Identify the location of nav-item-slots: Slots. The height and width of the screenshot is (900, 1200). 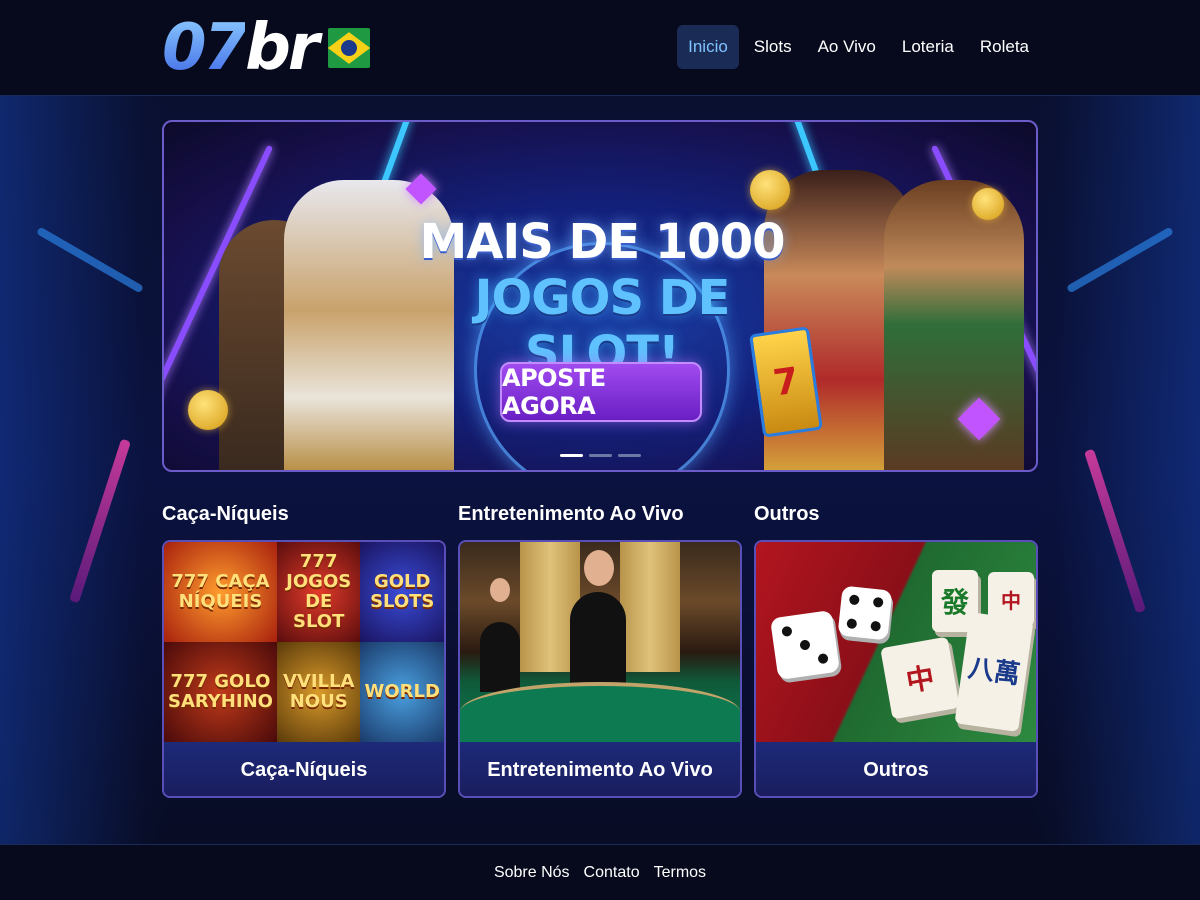
(773, 47).